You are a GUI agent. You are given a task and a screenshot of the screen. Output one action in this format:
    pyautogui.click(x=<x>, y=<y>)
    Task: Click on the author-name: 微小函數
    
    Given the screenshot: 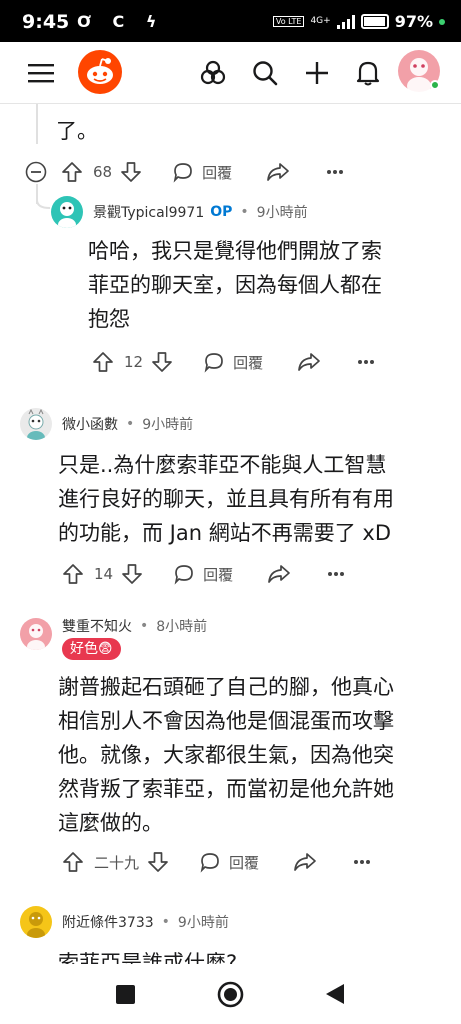 What is the action you would take?
    pyautogui.click(x=90, y=424)
    